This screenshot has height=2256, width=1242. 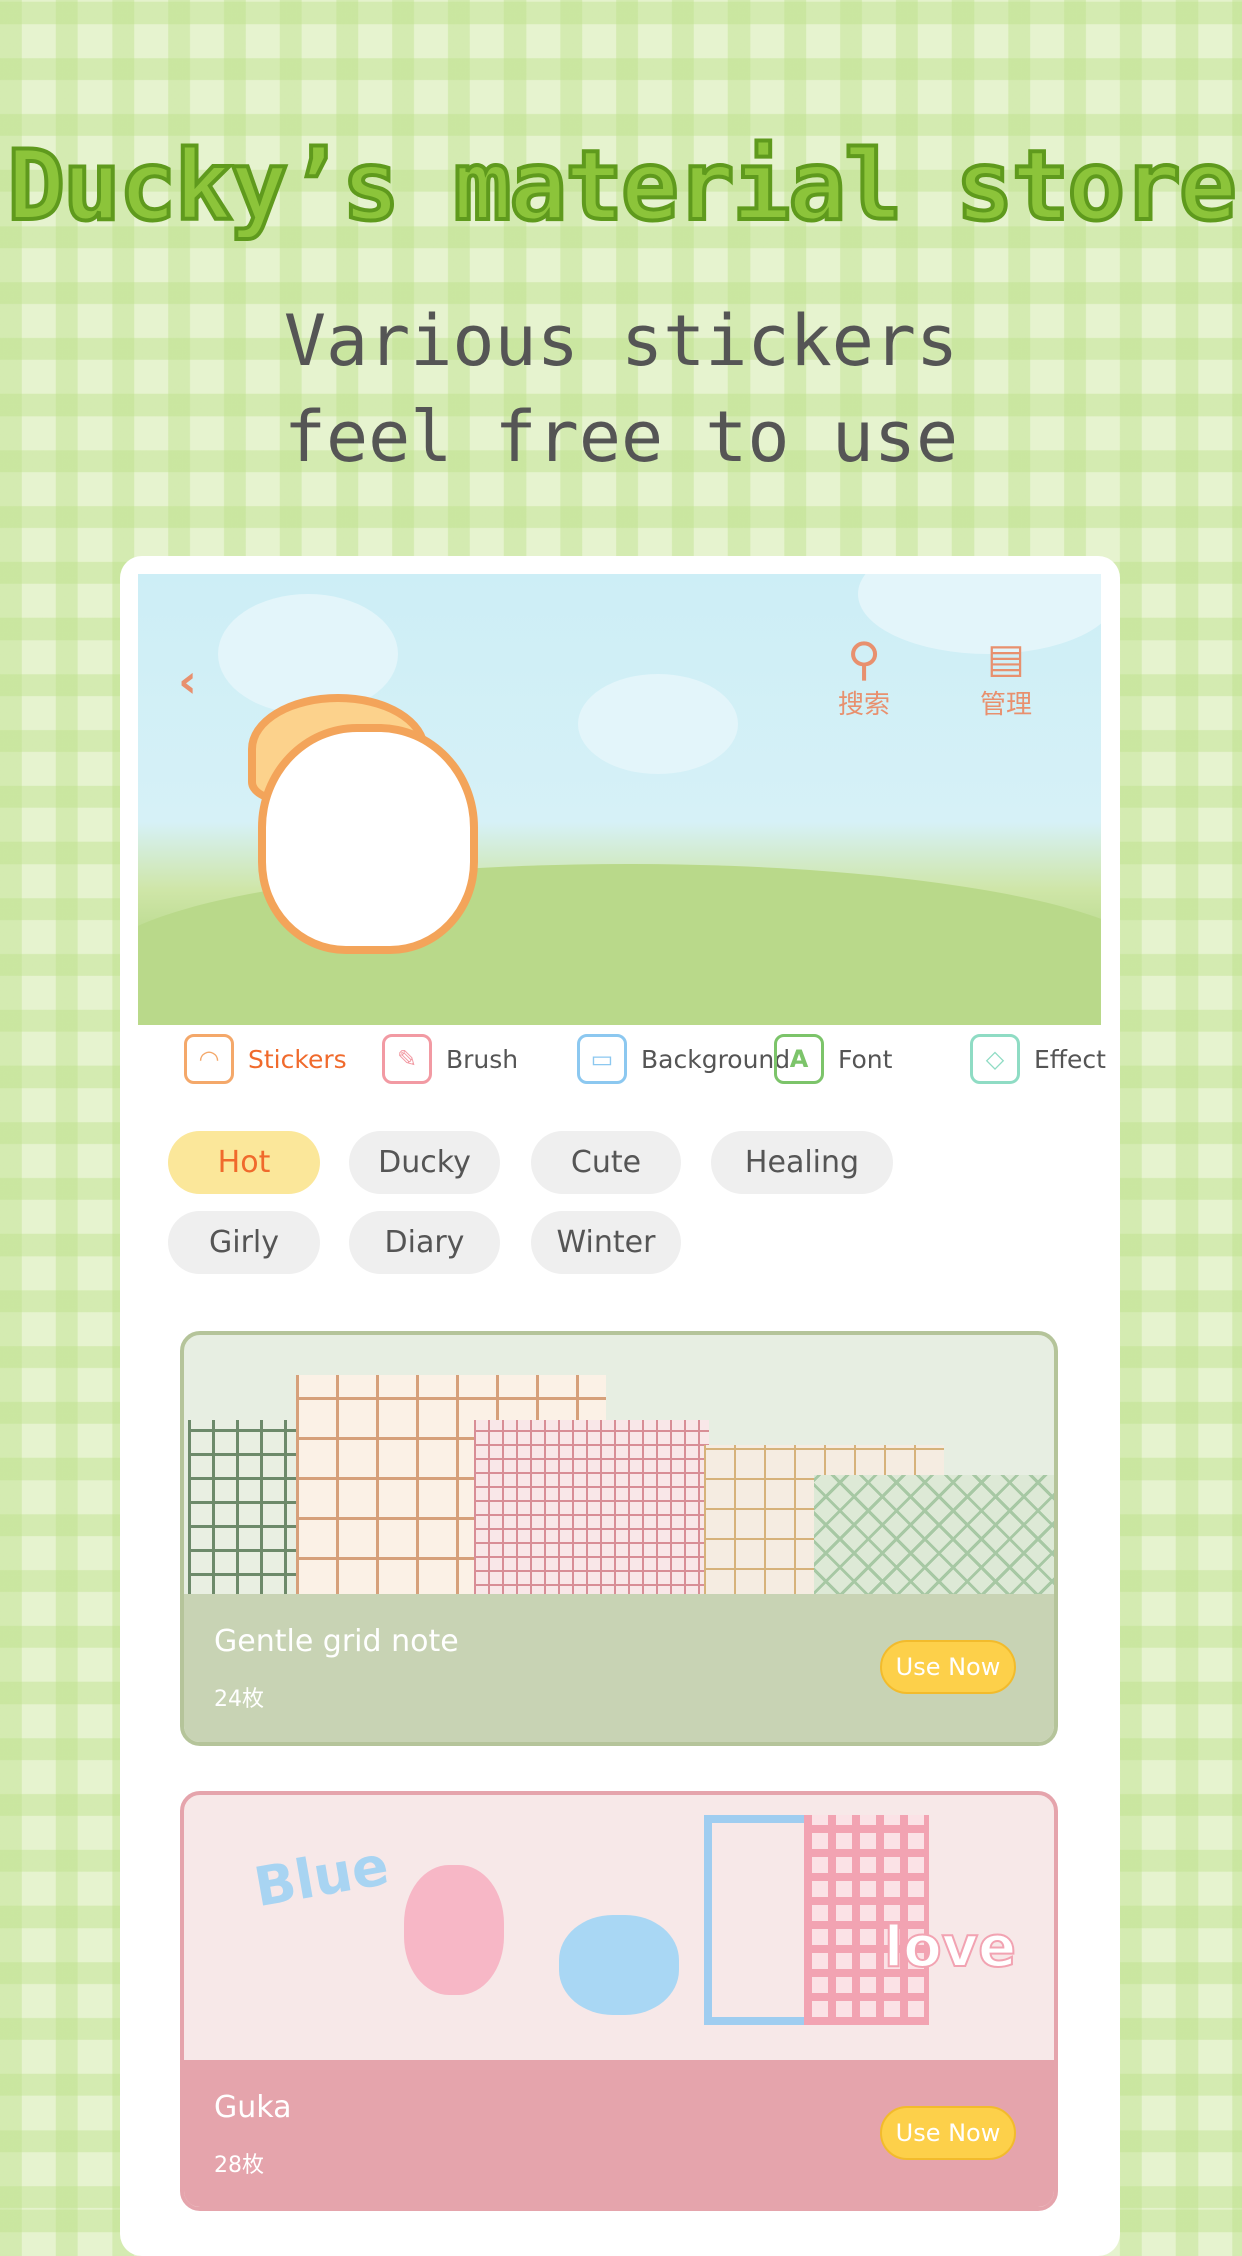 I want to click on search-button: ⚲ 搜索, so click(x=864, y=677).